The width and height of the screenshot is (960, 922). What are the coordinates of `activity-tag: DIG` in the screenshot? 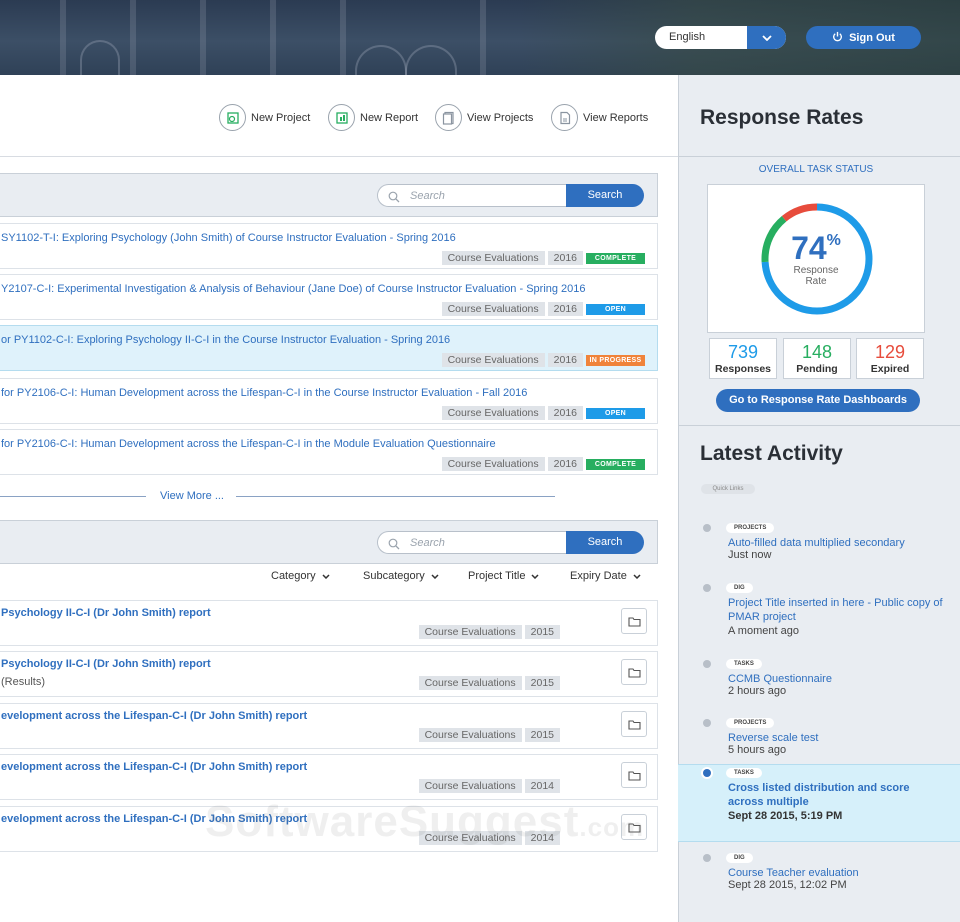 It's located at (739, 858).